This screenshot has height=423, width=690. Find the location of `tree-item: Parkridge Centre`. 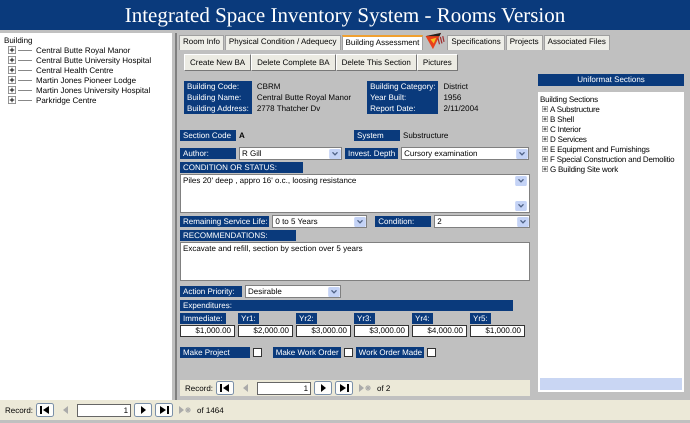

tree-item: Parkridge Centre is located at coordinates (66, 100).